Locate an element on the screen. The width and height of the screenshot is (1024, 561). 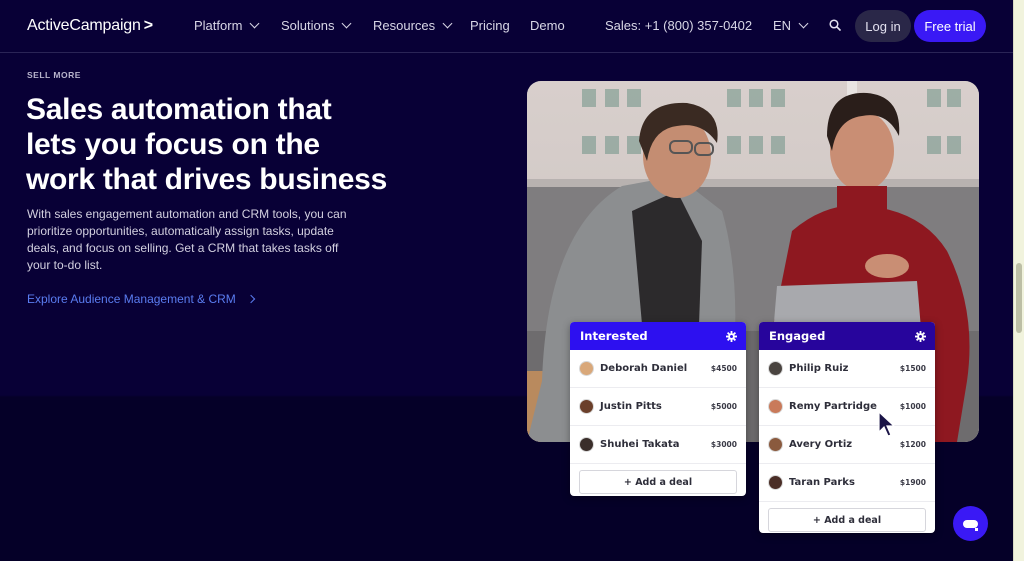
nav-label: Platform is located at coordinates (218, 25).